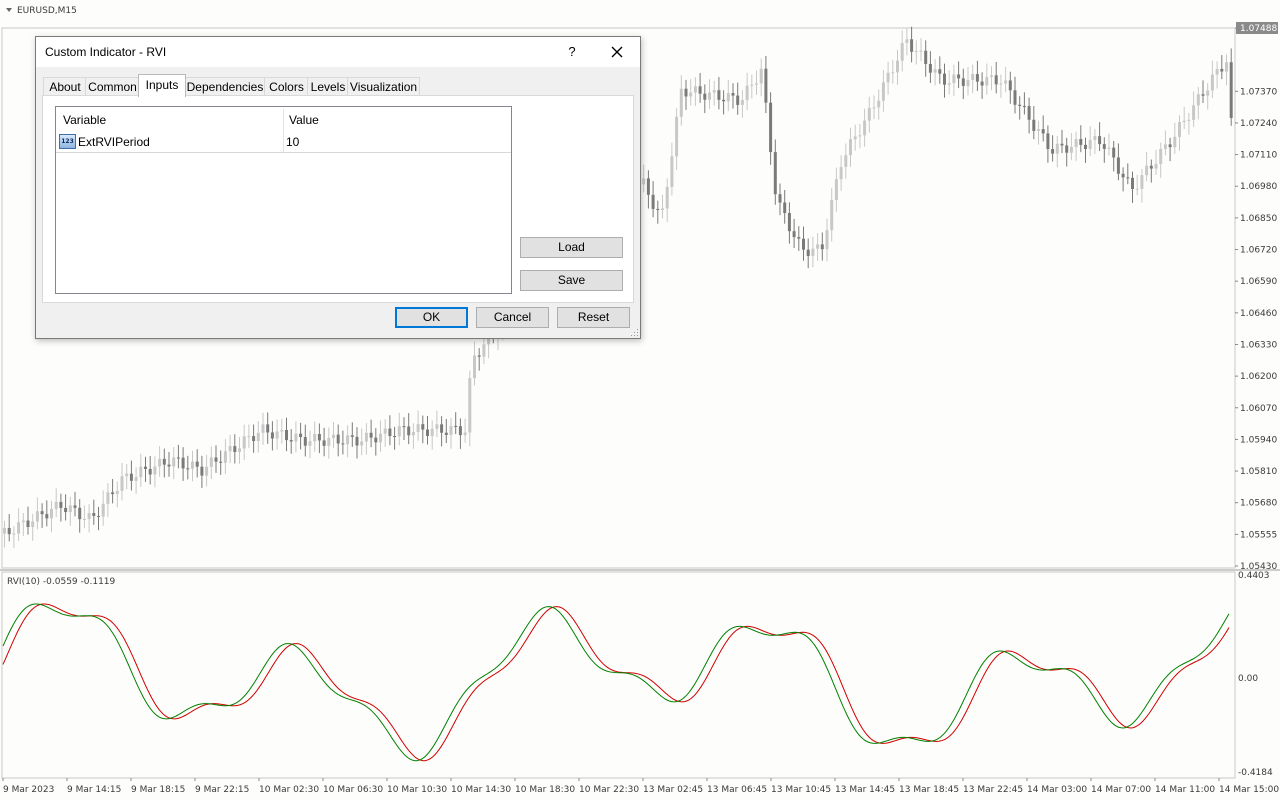 The height and width of the screenshot is (800, 1280). I want to click on tab-about: About, so click(65, 86).